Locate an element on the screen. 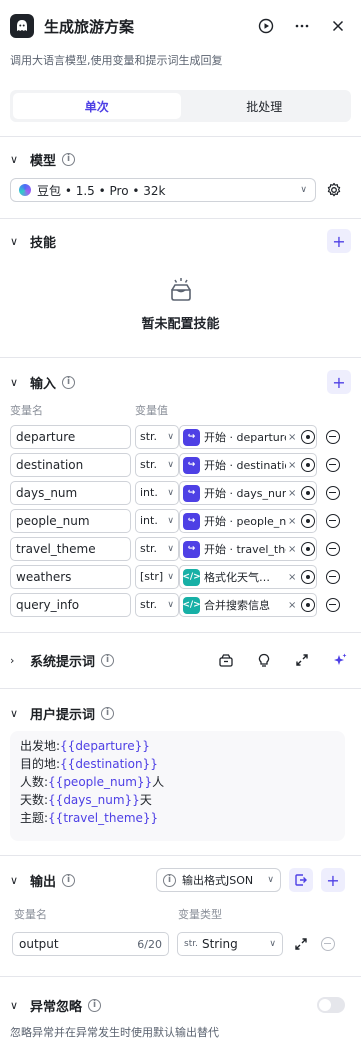 This screenshot has width=361, height=1056. expand-output-icon is located at coordinates (301, 944).